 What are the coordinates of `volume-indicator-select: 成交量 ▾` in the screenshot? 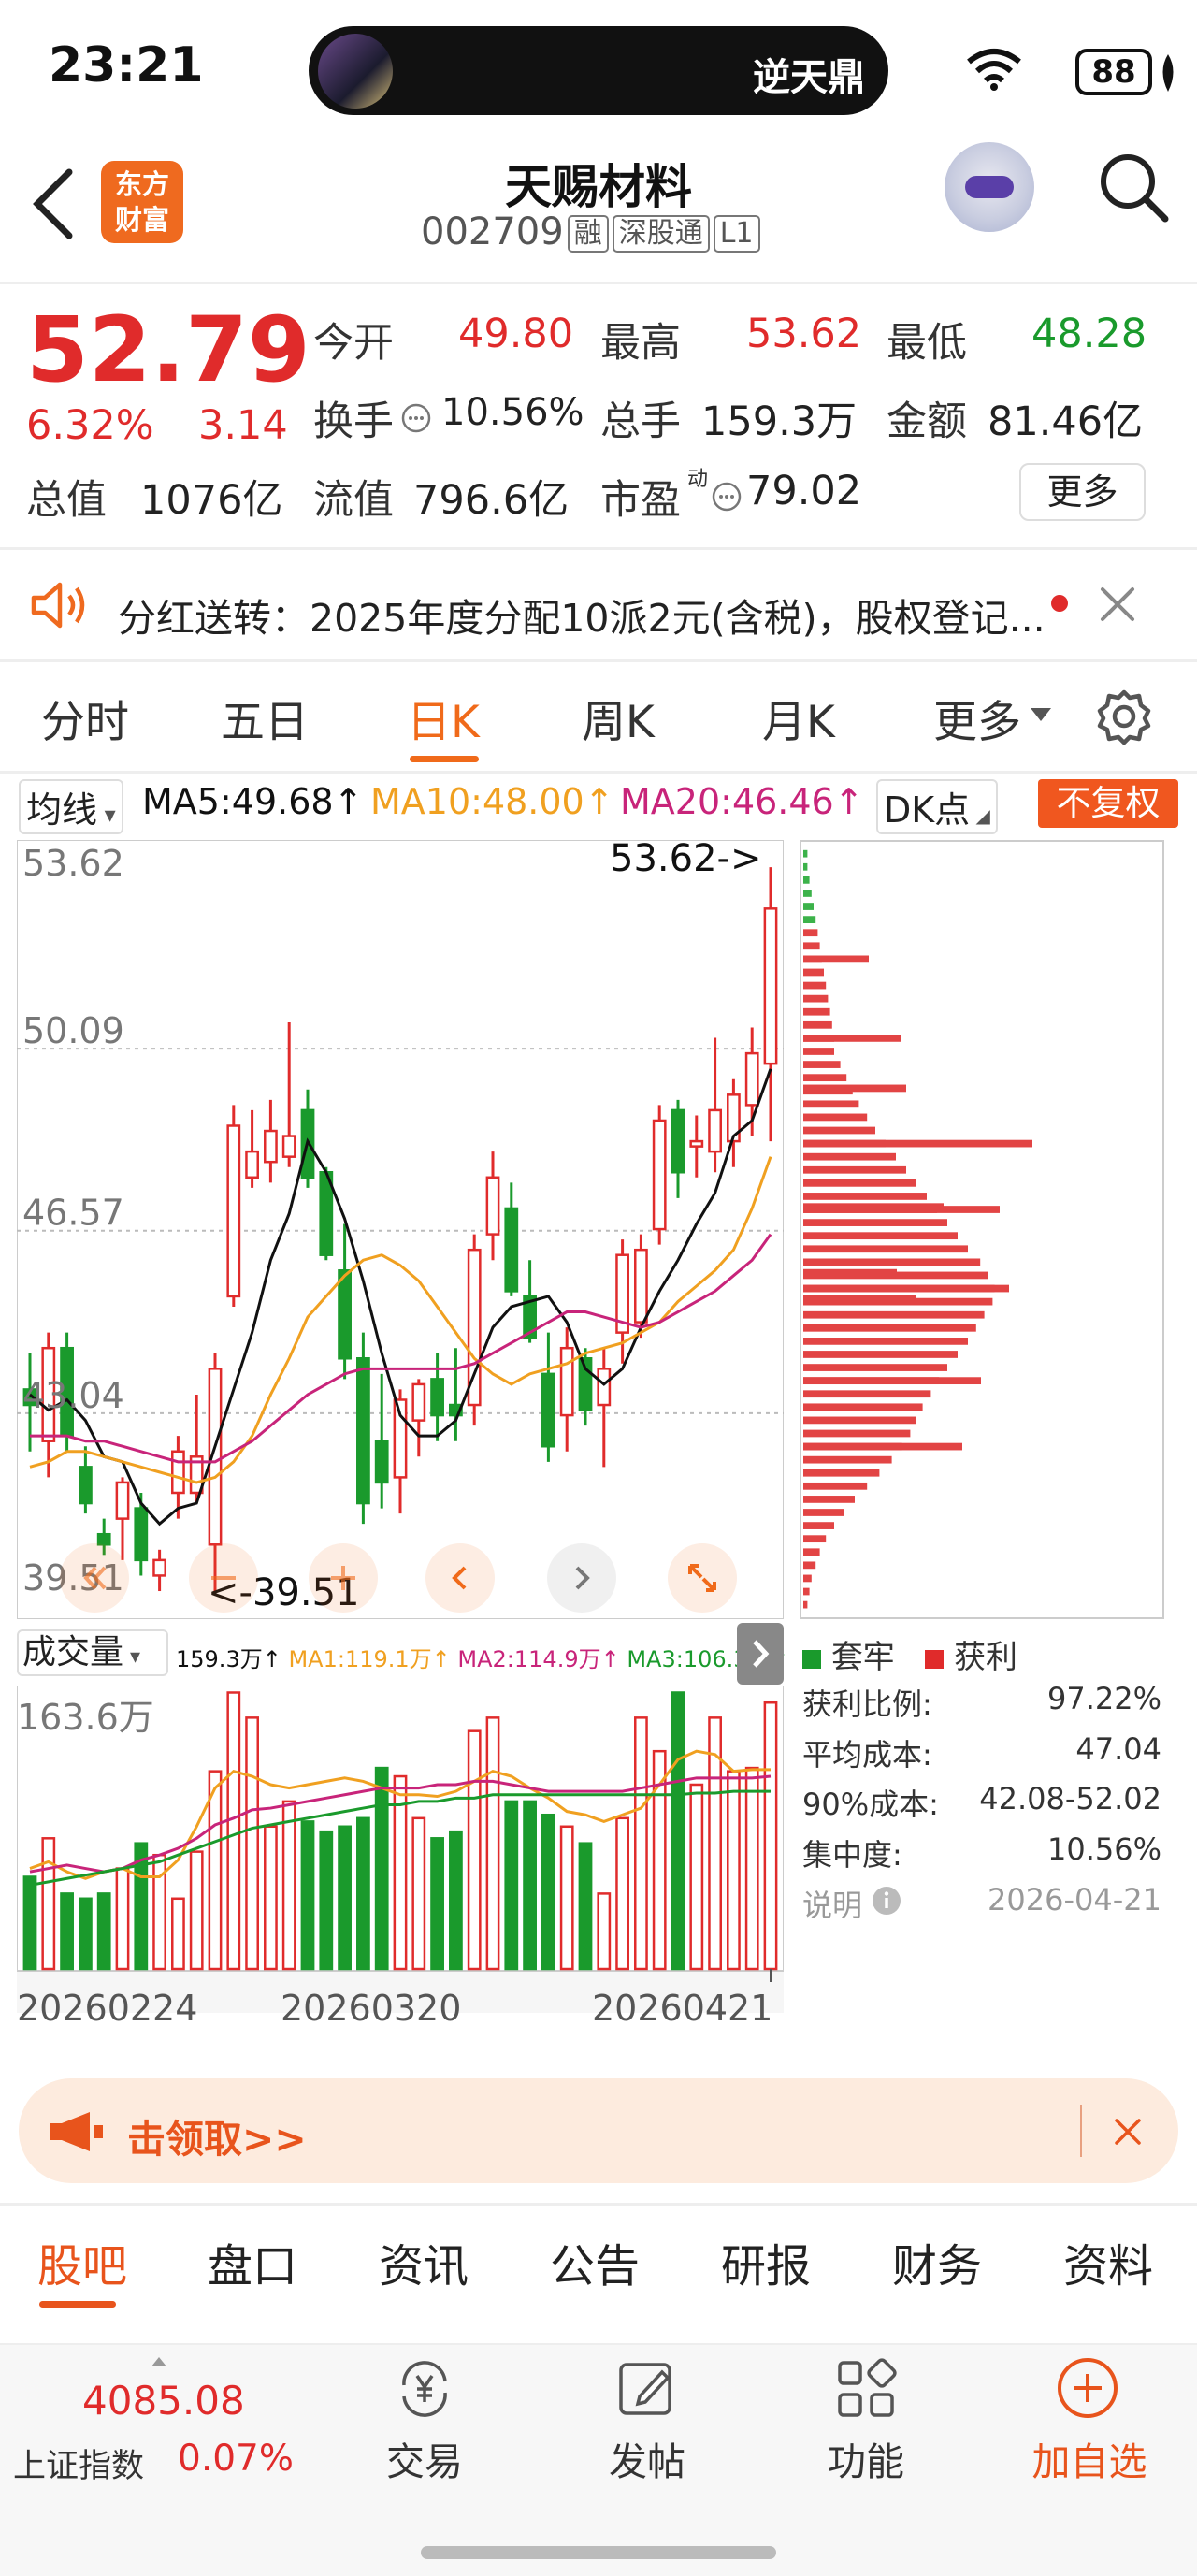 It's located at (92, 1653).